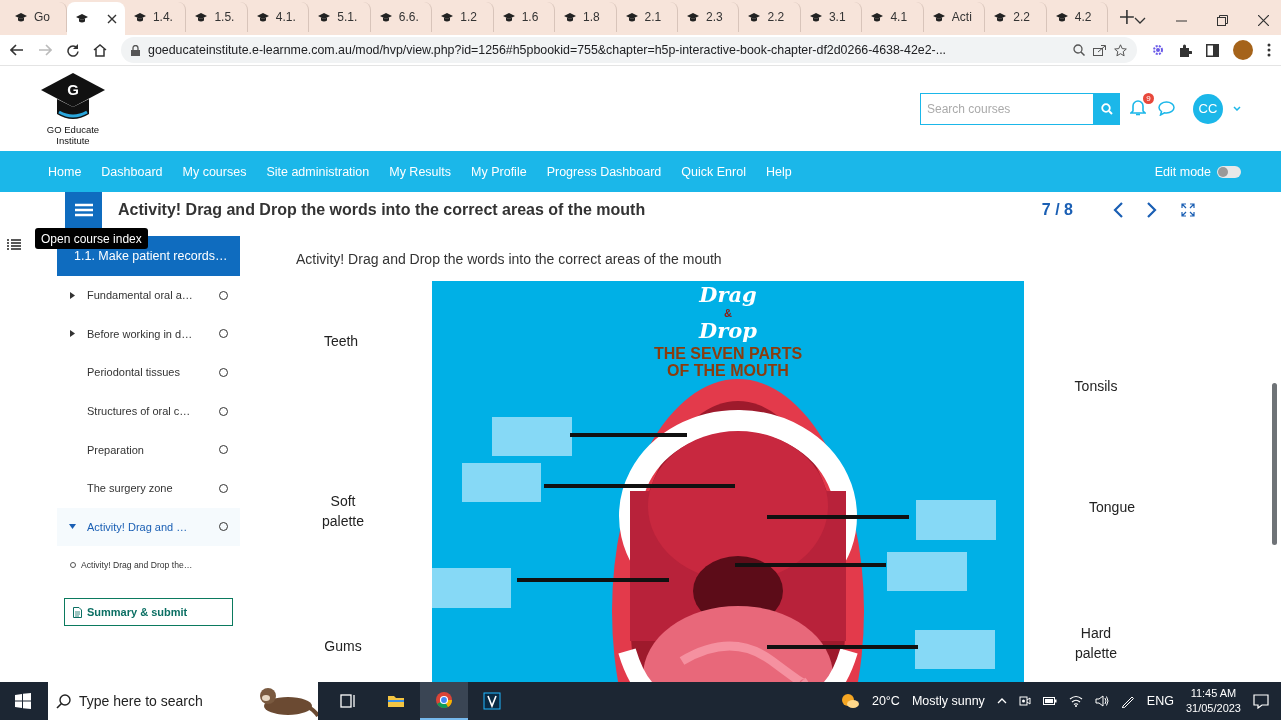 The image size is (1281, 720). Describe the element at coordinates (1148, 98) in the screenshot. I see `notification-badge: 9` at that location.